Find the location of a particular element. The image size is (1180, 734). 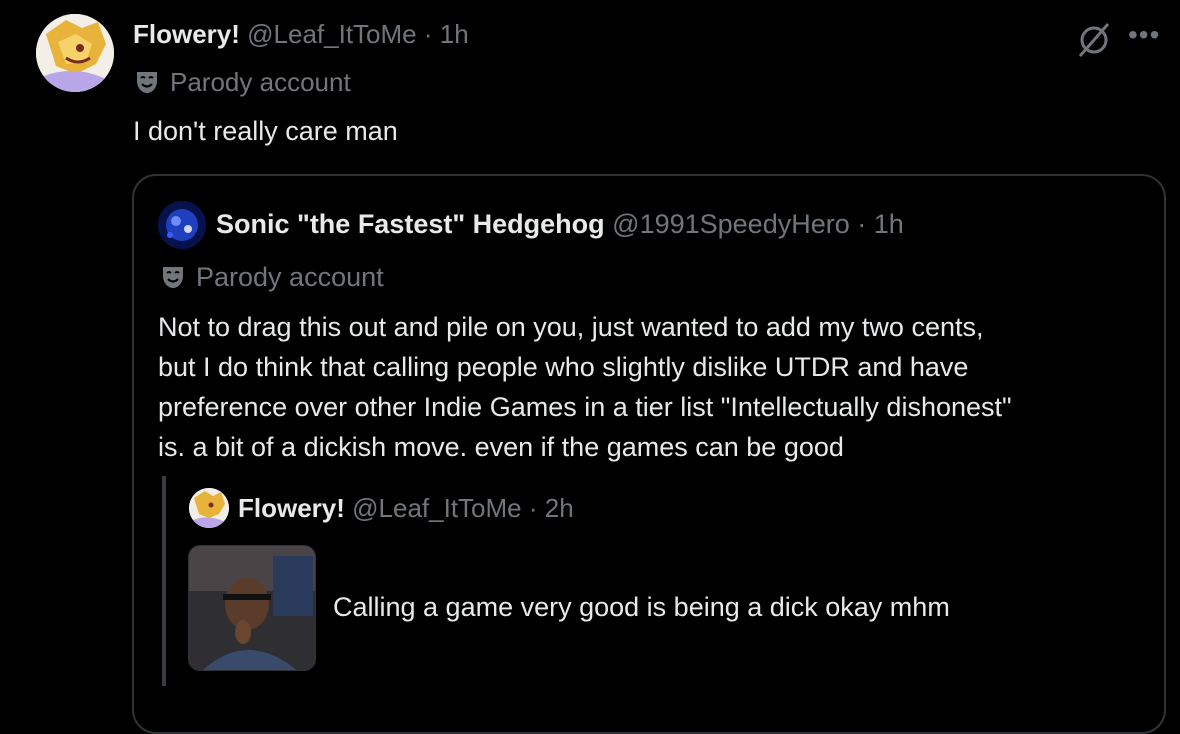

quoted-parody-badge: Parody account is located at coordinates (272, 277).